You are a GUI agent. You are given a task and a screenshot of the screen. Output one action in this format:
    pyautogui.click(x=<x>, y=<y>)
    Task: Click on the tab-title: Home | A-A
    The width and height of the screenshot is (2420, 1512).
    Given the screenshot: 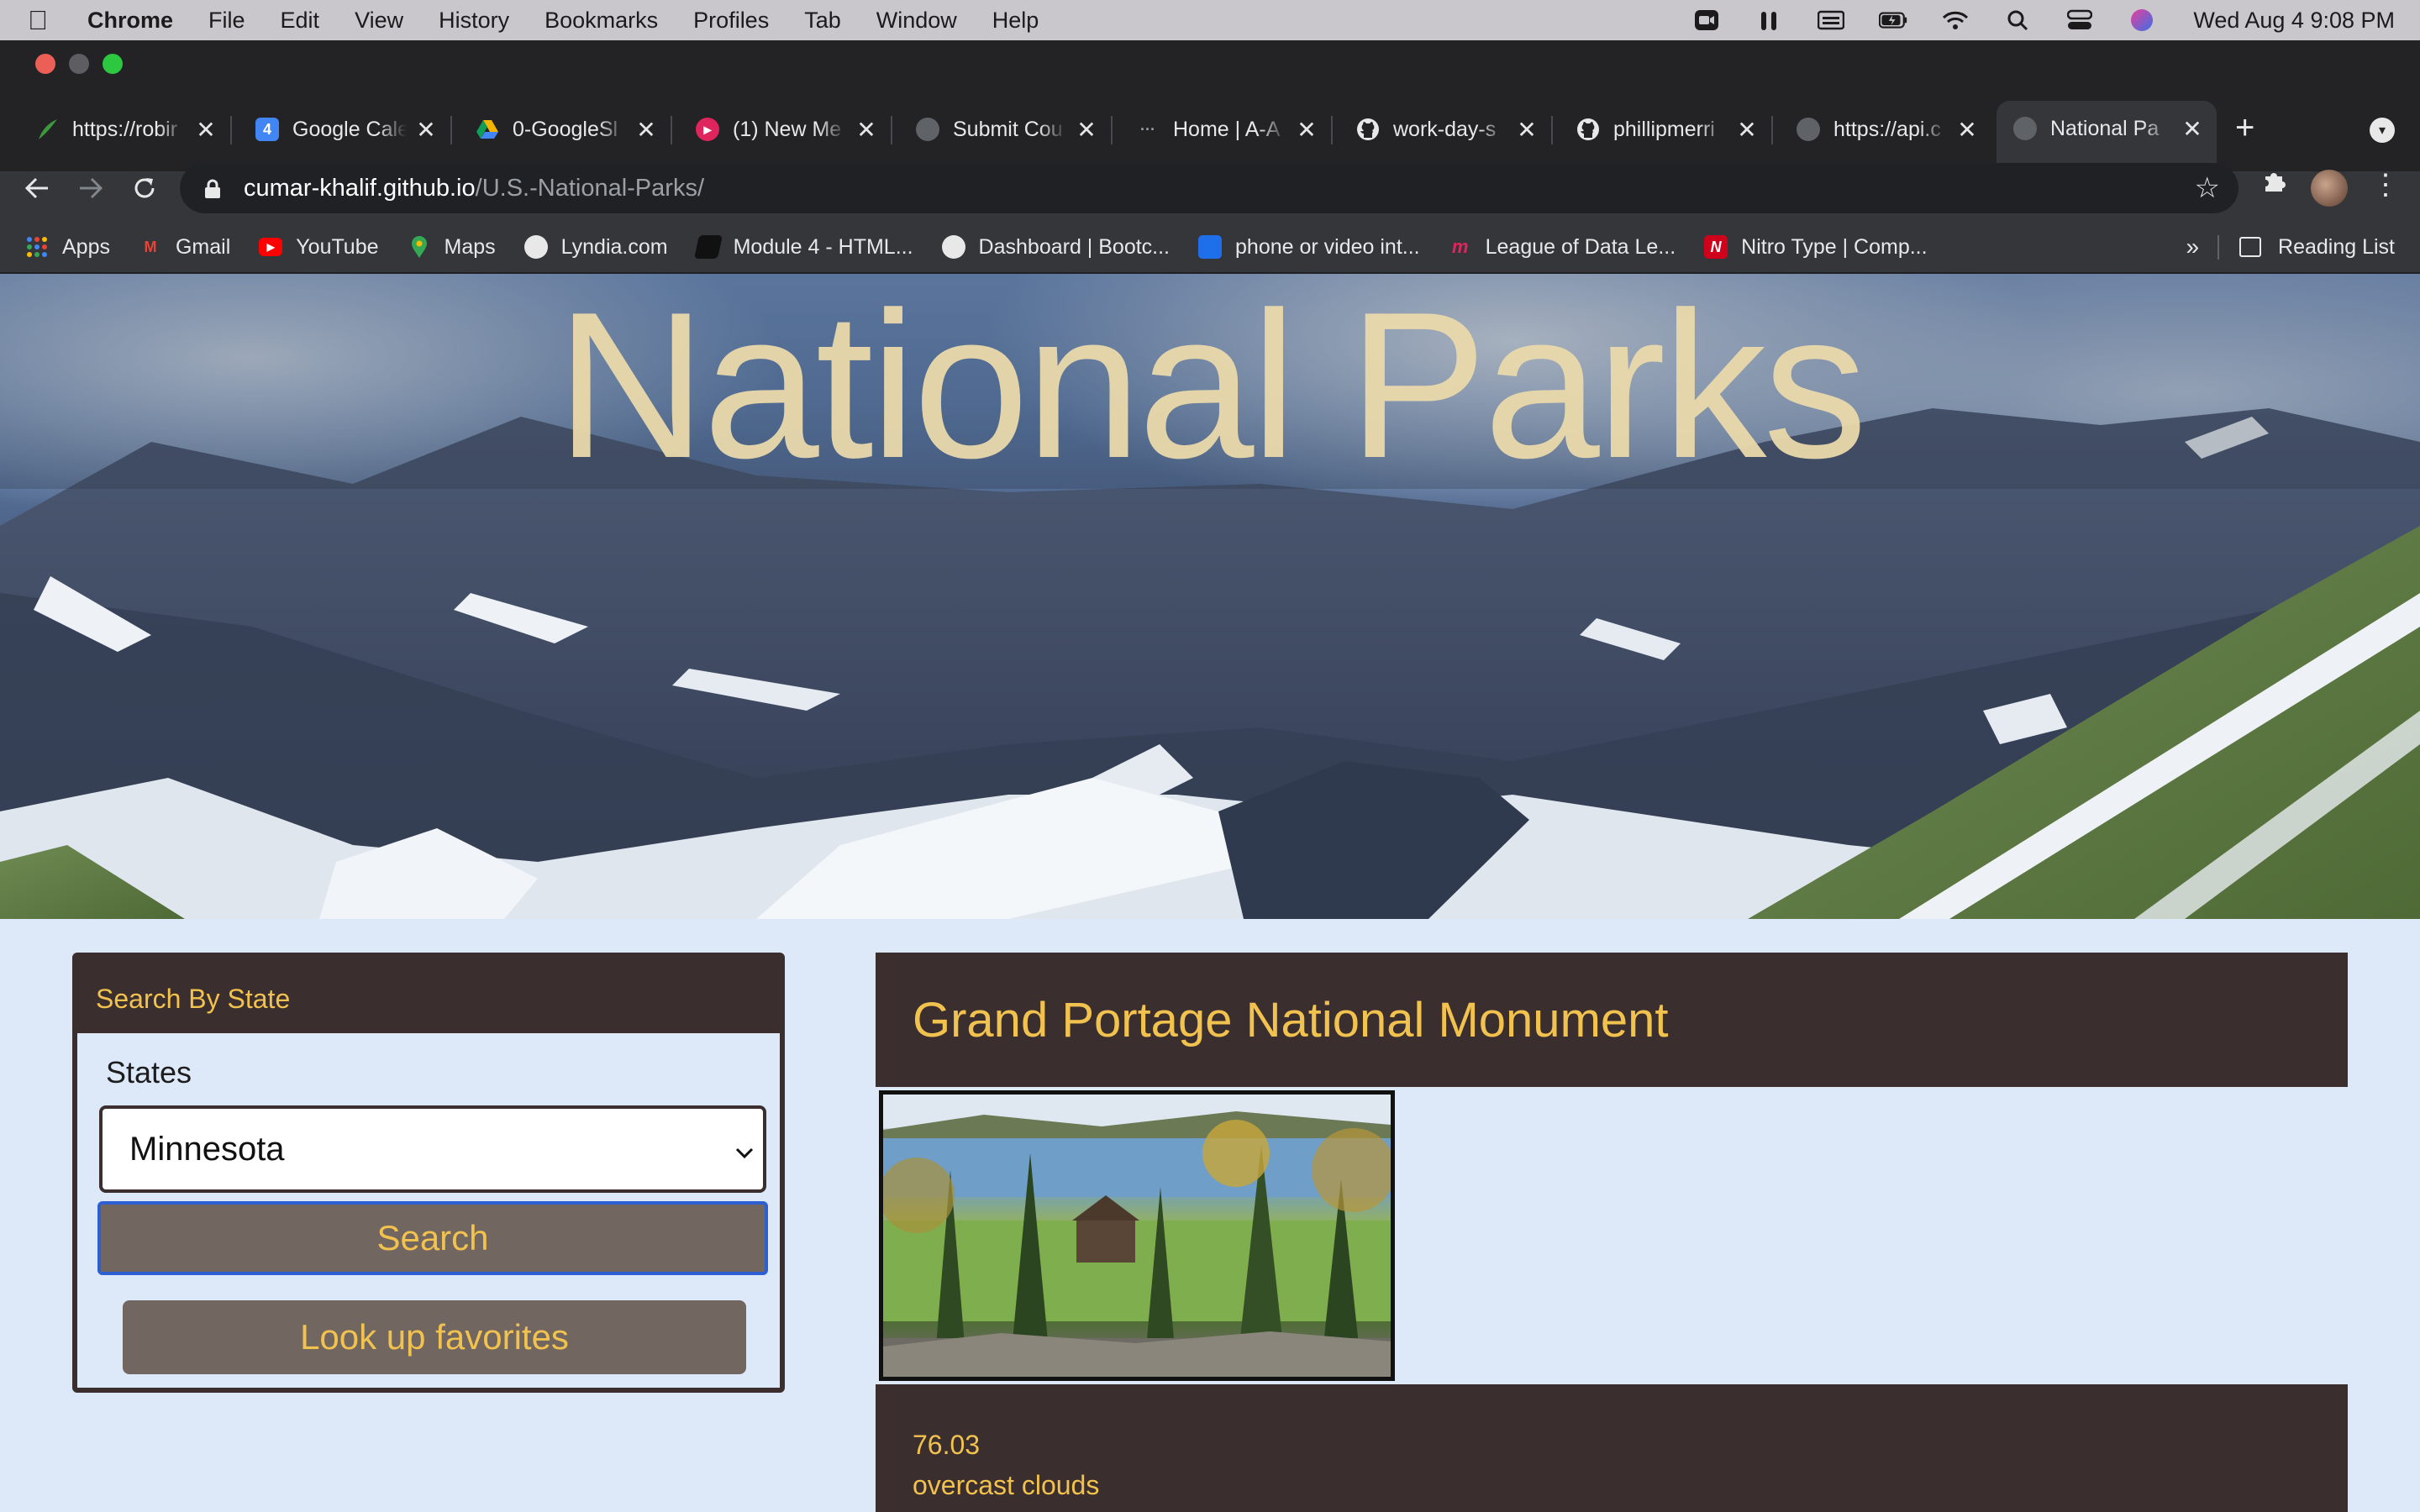 What is the action you would take?
    pyautogui.click(x=1227, y=129)
    